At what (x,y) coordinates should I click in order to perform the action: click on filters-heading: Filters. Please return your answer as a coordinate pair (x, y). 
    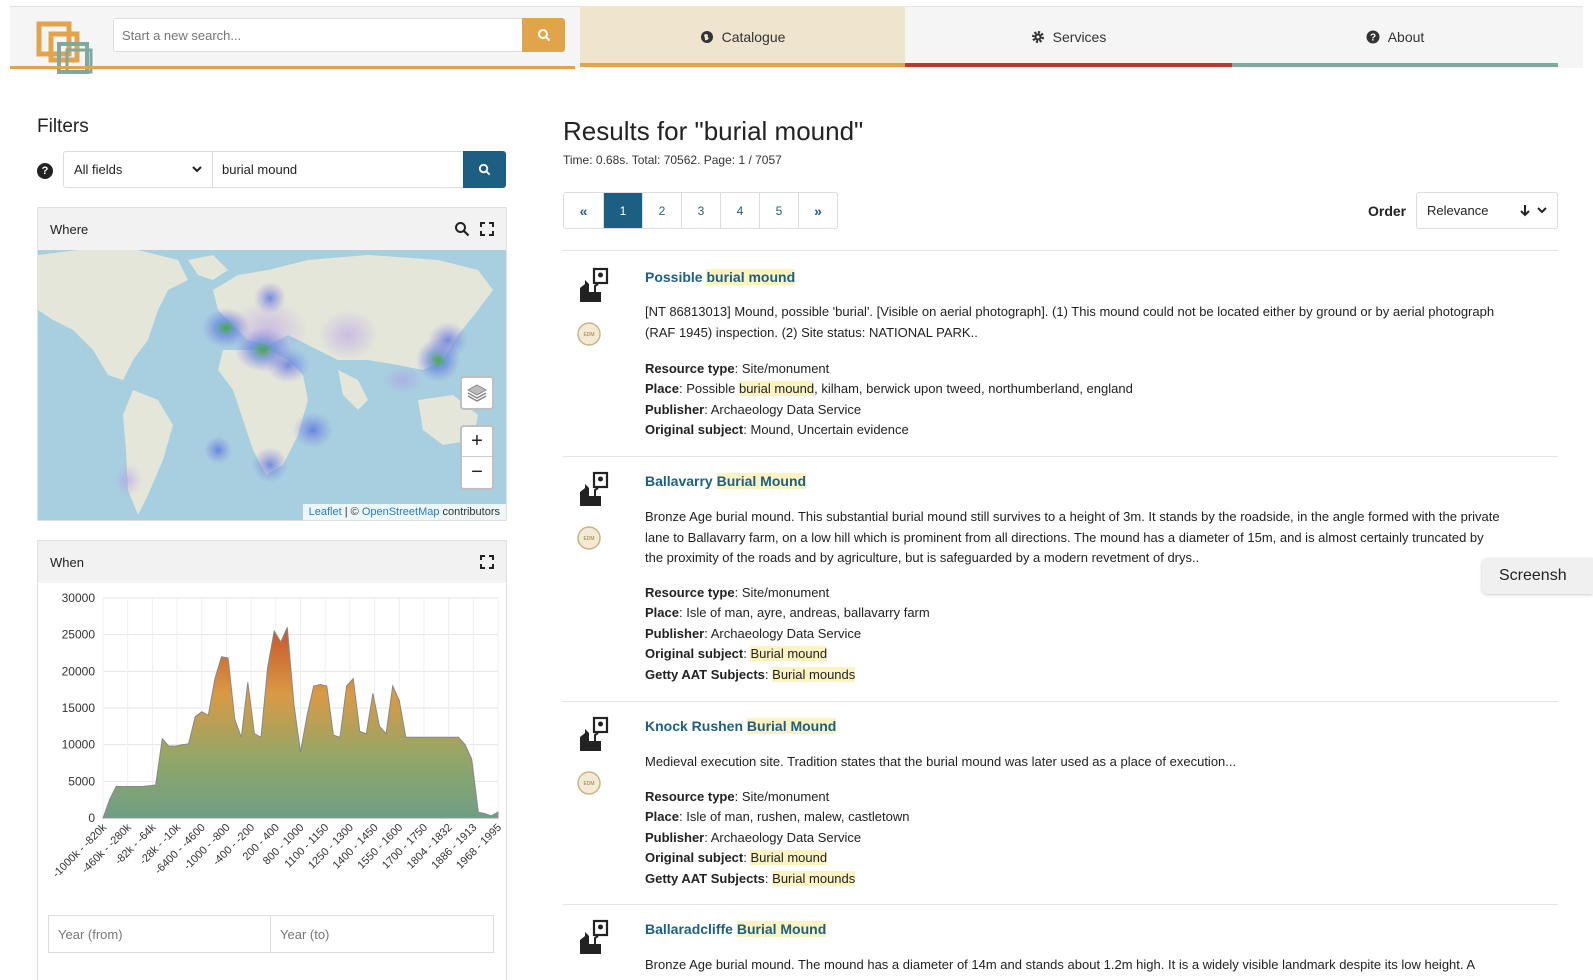
    Looking at the image, I should click on (63, 126).